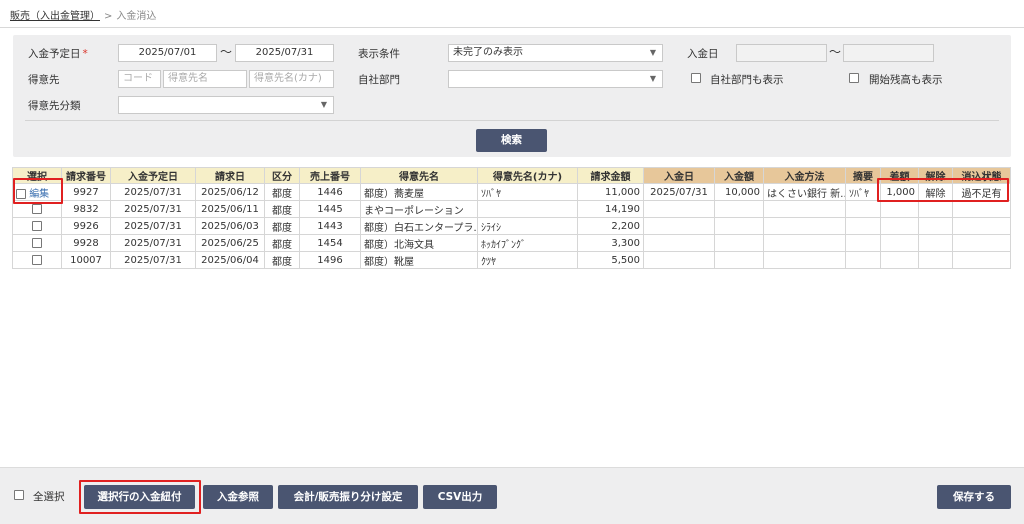  What do you see at coordinates (696, 78) in the screenshot?
I see `show-dept-checkbox` at bounding box center [696, 78].